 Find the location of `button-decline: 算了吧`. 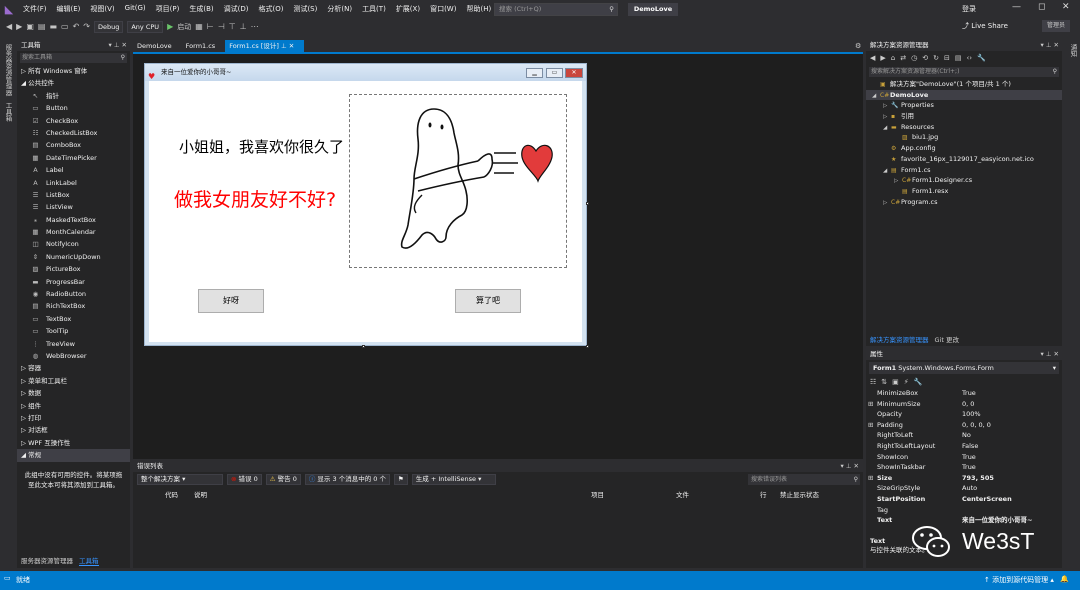

button-decline: 算了吧 is located at coordinates (488, 301).